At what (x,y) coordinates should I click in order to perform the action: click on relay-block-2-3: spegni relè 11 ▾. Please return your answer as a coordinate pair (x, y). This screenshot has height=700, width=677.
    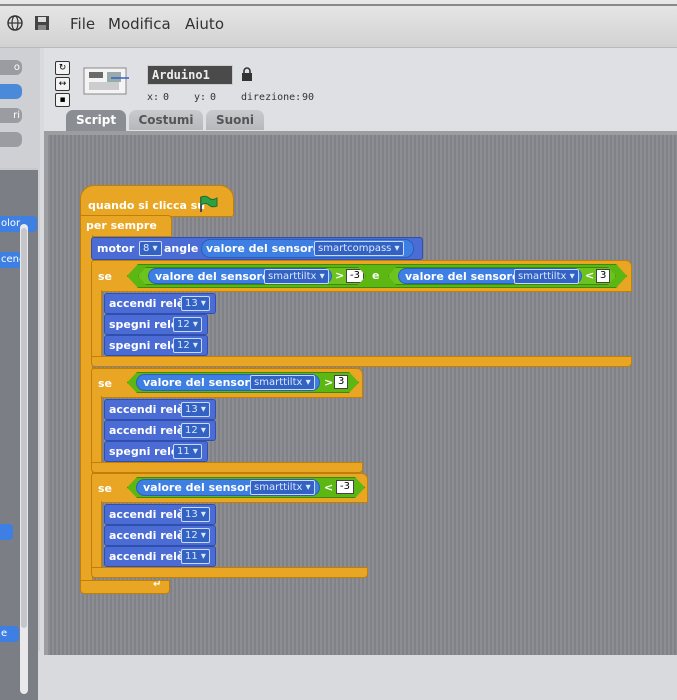
    Looking at the image, I should click on (156, 451).